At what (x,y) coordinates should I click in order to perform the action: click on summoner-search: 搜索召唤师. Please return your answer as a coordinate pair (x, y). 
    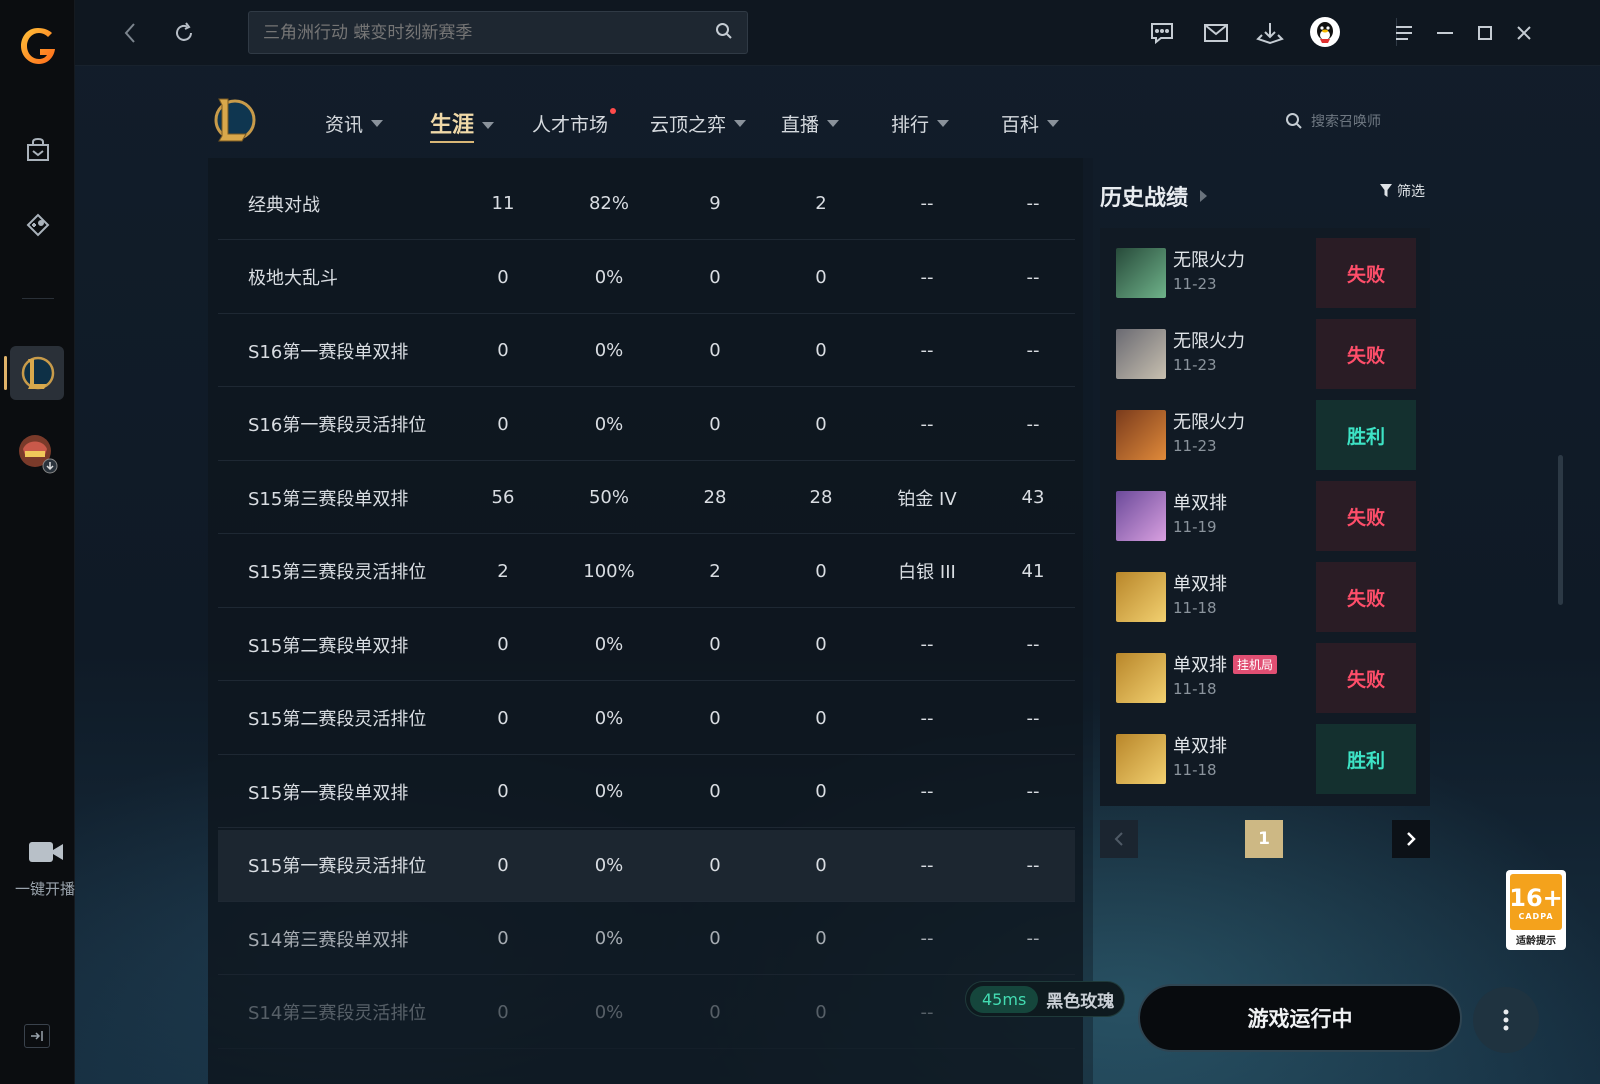
    Looking at the image, I should click on (1360, 121).